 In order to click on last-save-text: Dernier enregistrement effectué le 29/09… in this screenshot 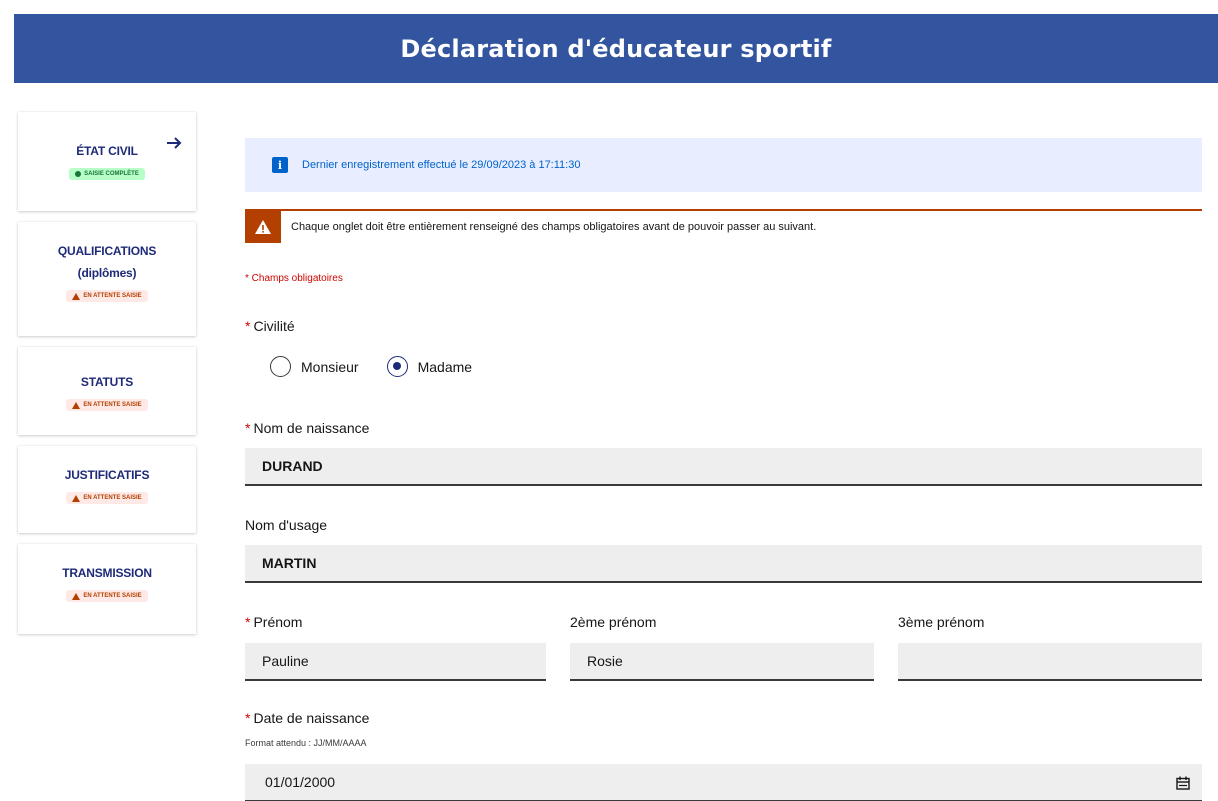, I will do `click(441, 165)`.